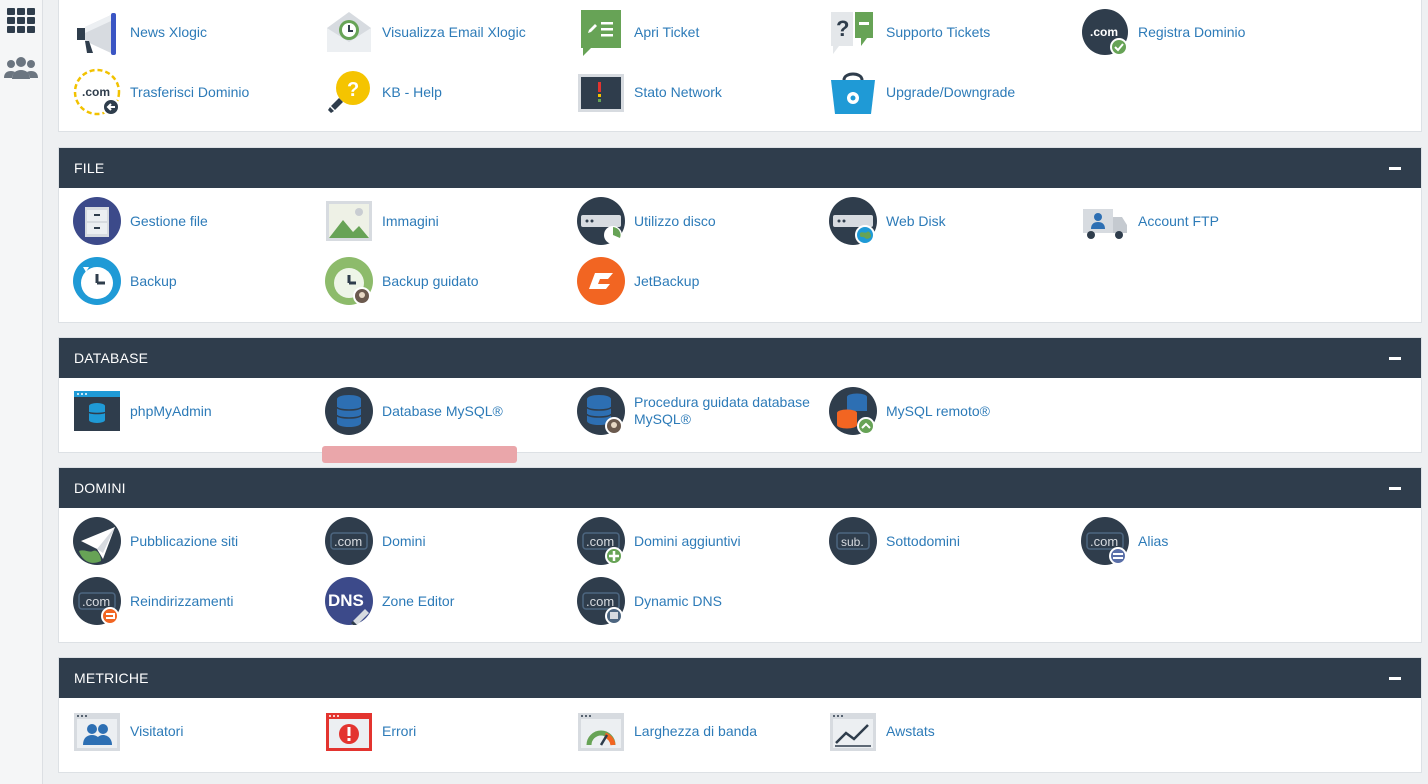  Describe the element at coordinates (171, 410) in the screenshot. I see `item-label: phpMyAdmin` at that location.